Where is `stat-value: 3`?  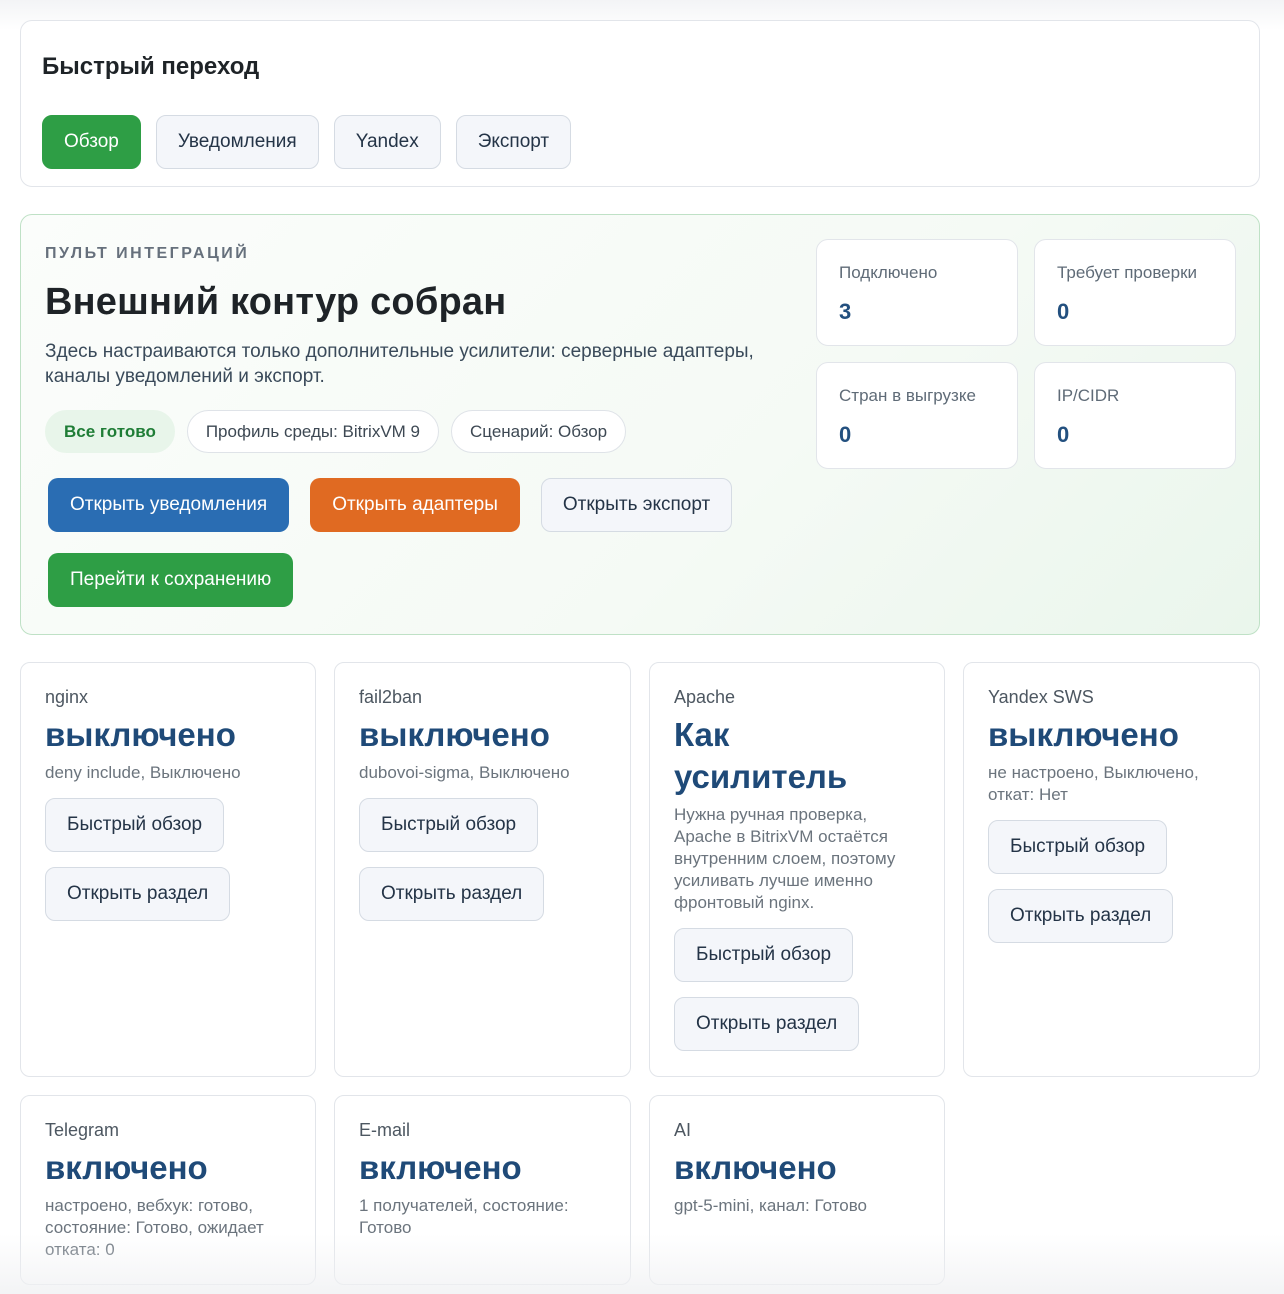 stat-value: 3 is located at coordinates (845, 311).